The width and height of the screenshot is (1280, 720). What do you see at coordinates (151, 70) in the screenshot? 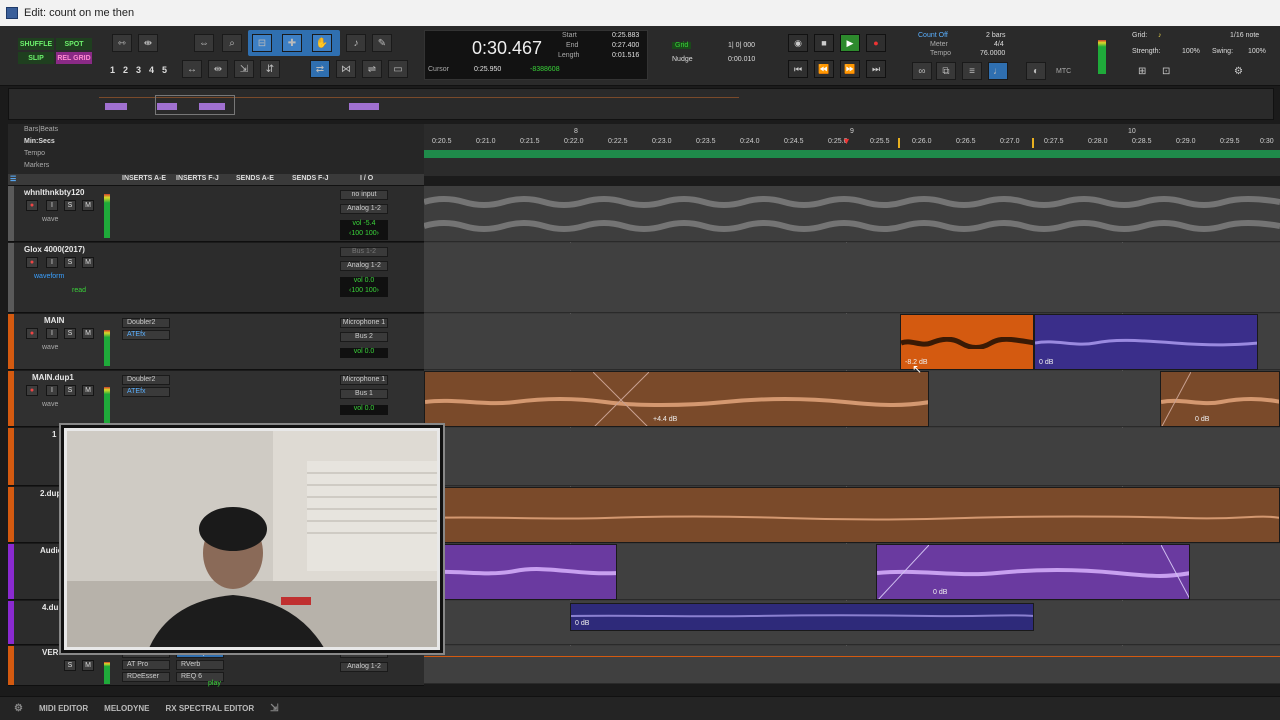
I see `zoom-preset-4: 4` at bounding box center [151, 70].